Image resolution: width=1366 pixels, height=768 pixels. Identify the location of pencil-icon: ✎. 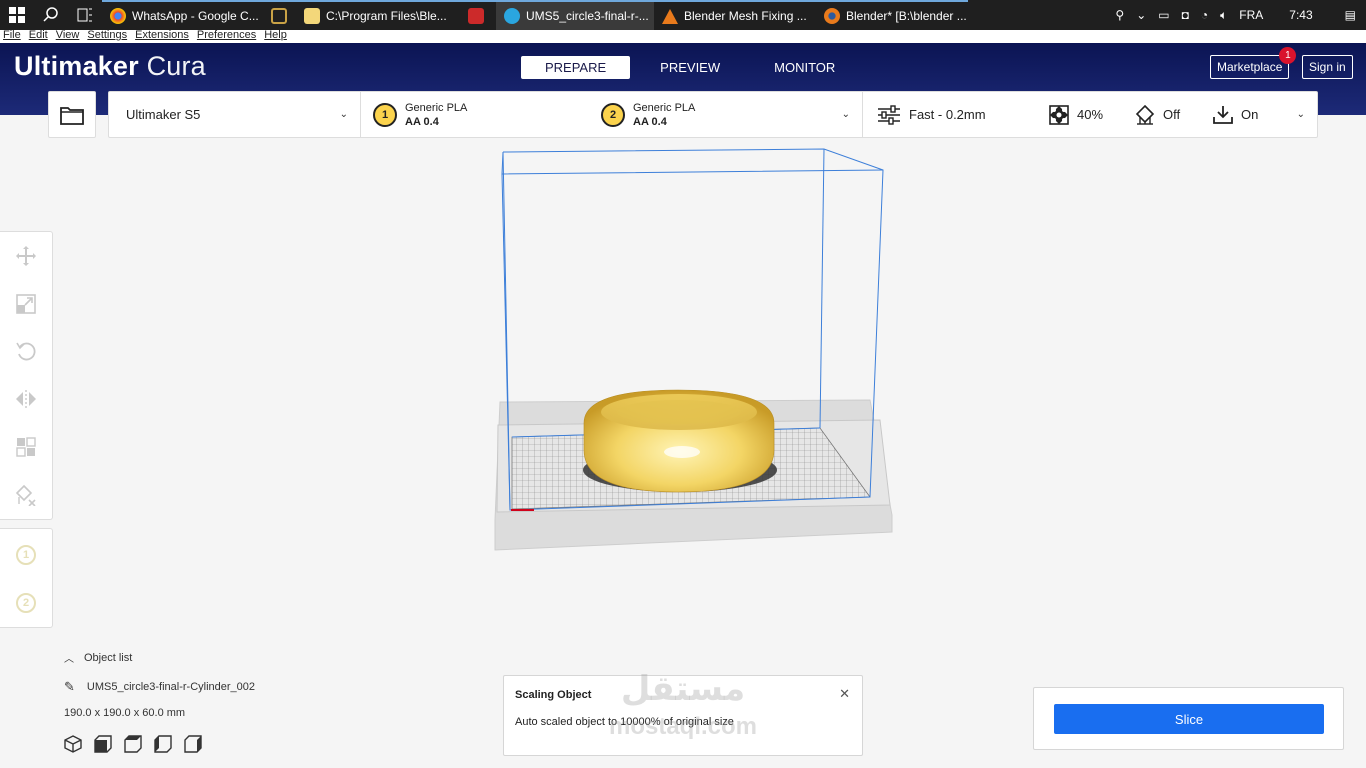
(69, 686).